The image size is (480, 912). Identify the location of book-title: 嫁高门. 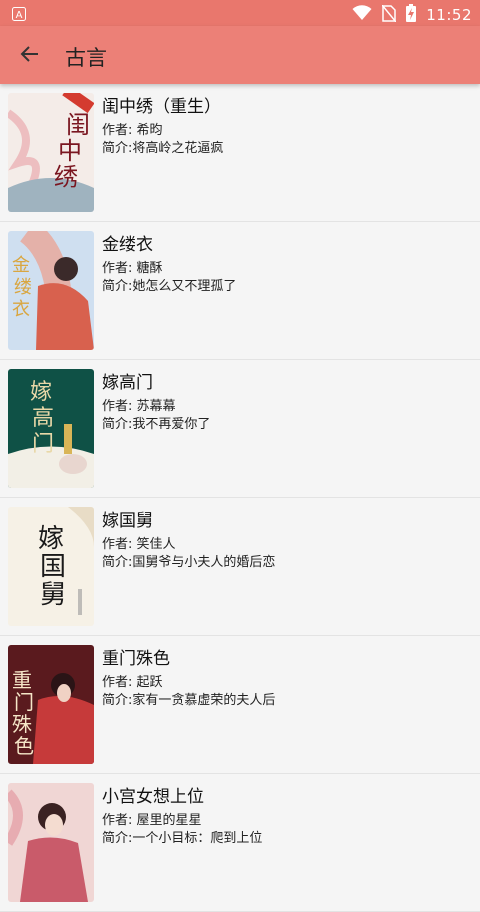
(127, 383).